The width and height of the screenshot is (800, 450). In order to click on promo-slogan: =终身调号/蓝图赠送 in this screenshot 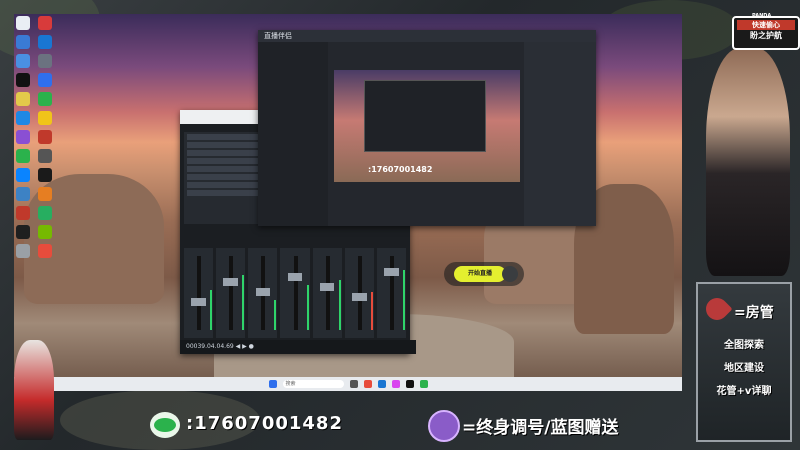, I will do `click(540, 428)`.